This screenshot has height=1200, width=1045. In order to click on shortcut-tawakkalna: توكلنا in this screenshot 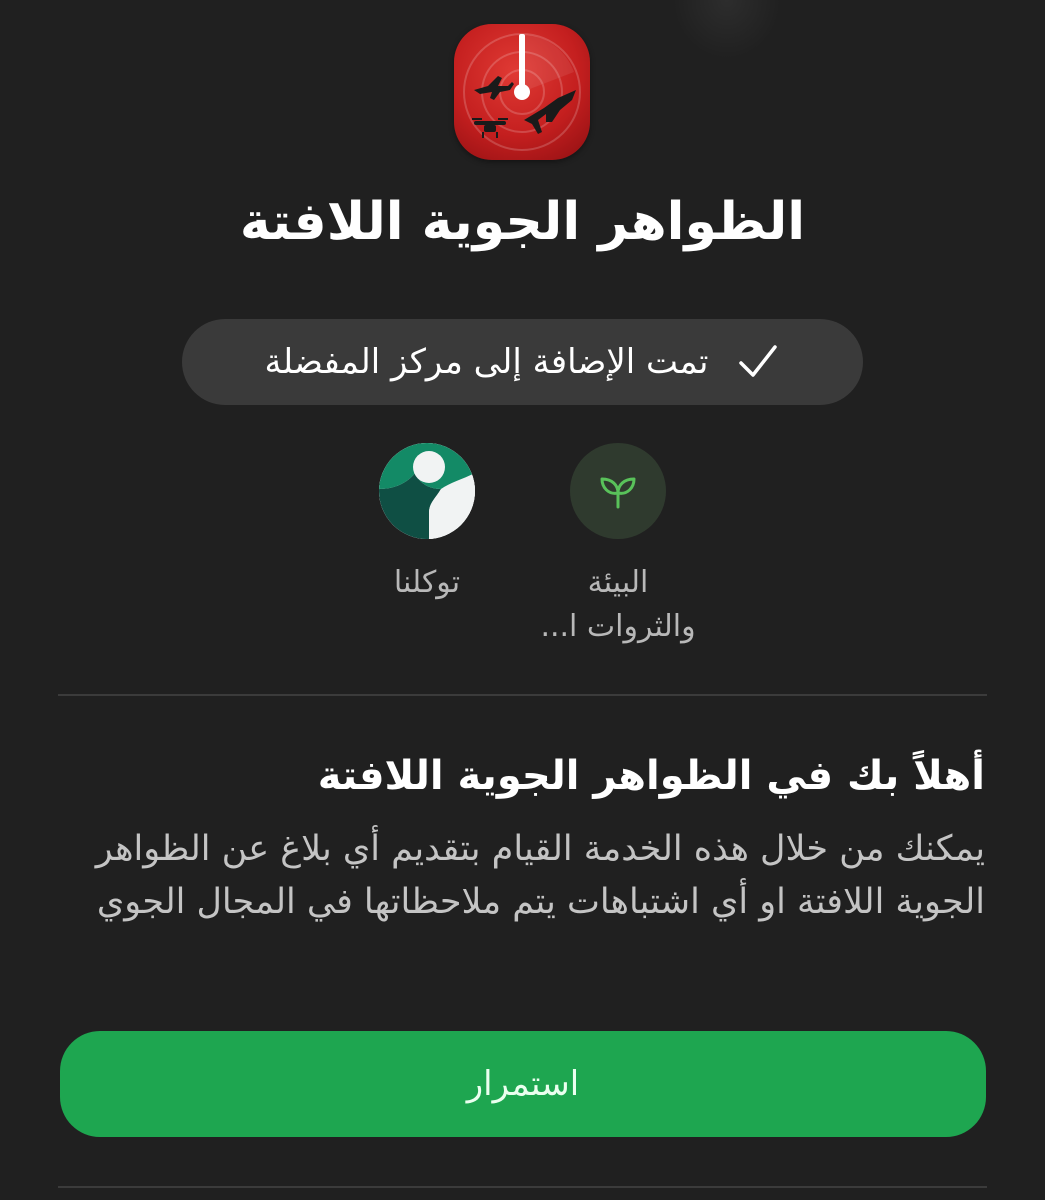, I will do `click(427, 524)`.